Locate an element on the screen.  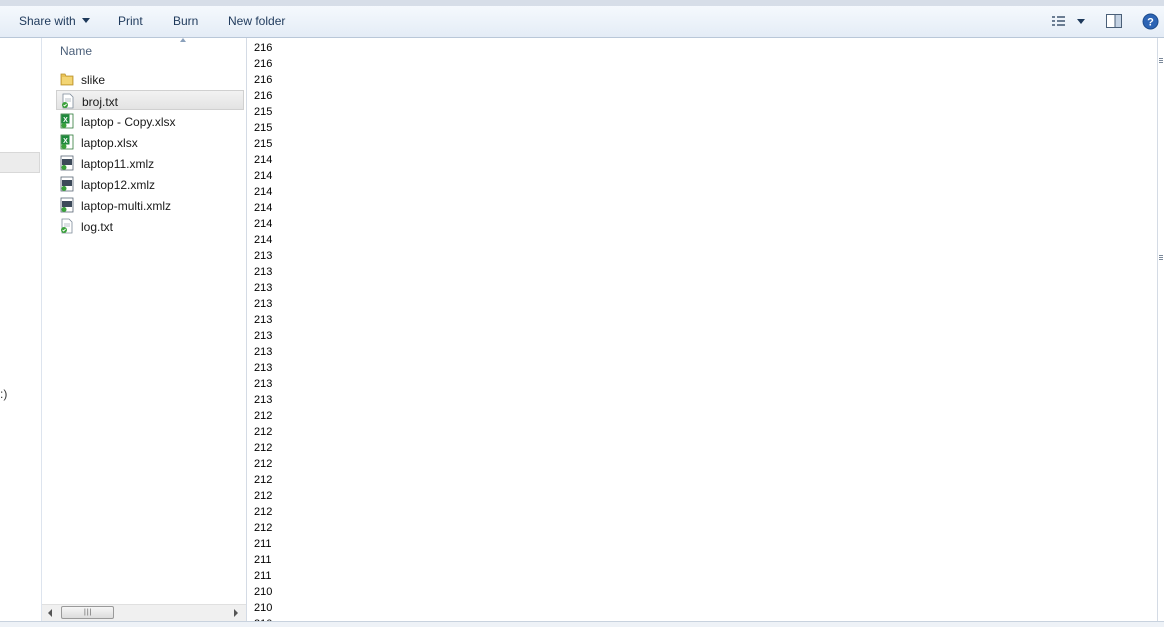
help-icon: ? is located at coordinates (1150, 21).